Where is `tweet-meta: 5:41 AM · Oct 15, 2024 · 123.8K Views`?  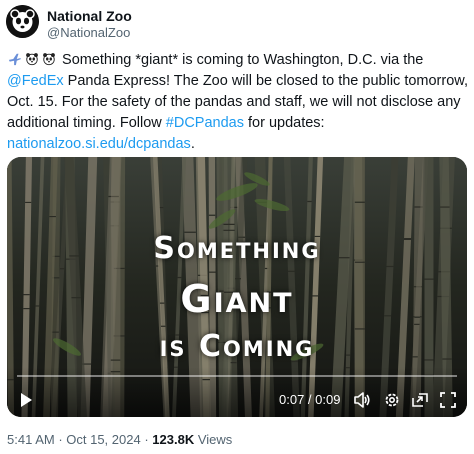
tweet-meta: 5:41 AM · Oct 15, 2024 · 123.8K Views is located at coordinates (119, 439).